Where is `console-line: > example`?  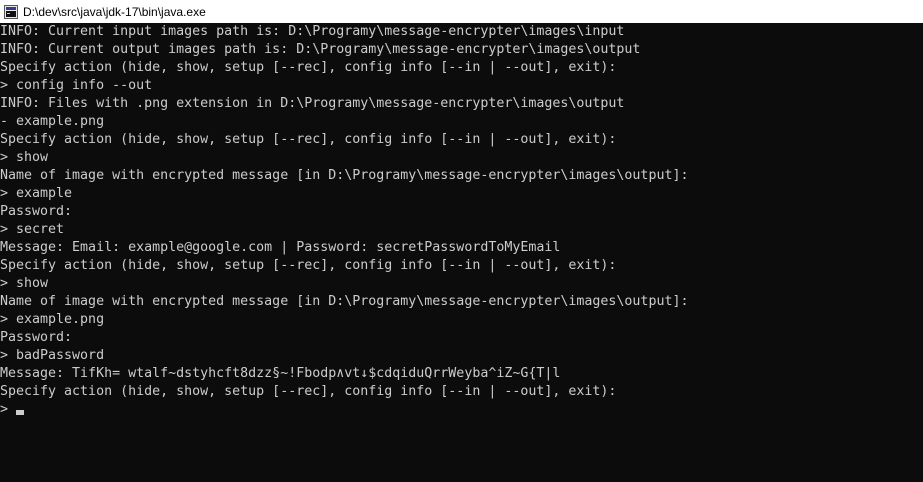 console-line: > example is located at coordinates (36, 193).